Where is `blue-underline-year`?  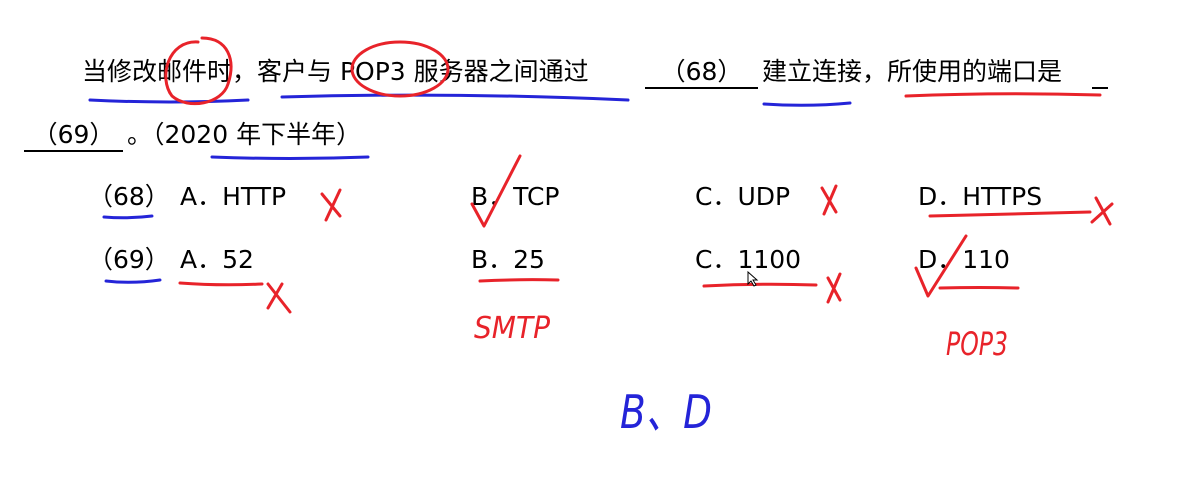 blue-underline-year is located at coordinates (290, 157).